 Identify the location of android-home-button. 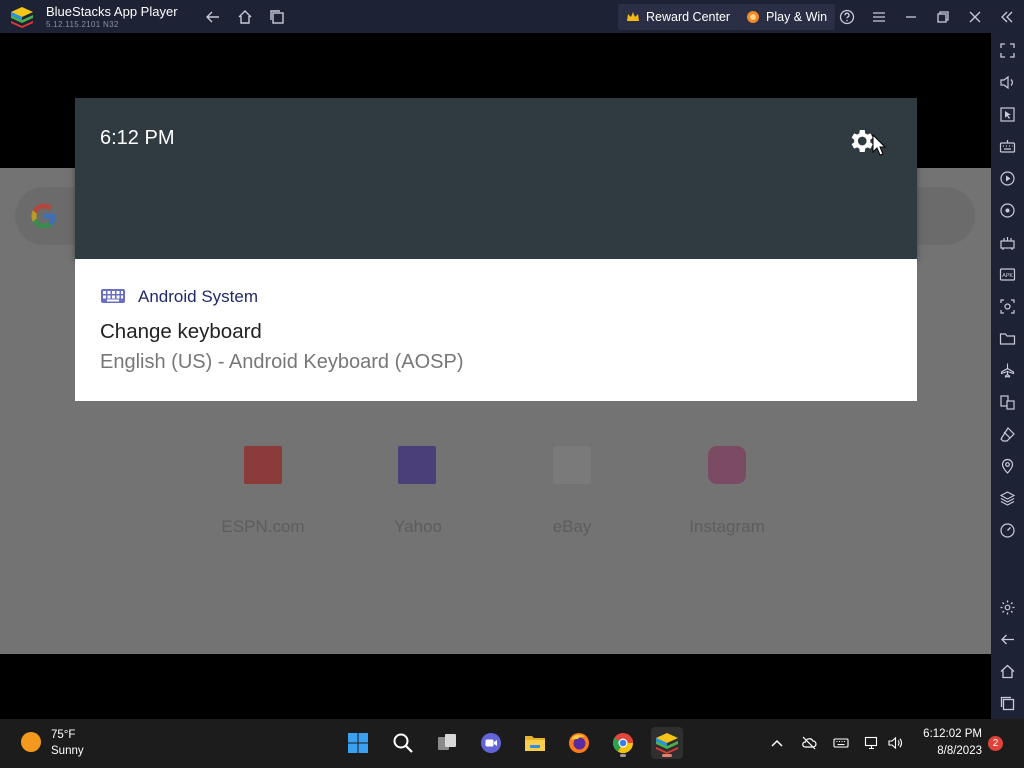
(1007, 671).